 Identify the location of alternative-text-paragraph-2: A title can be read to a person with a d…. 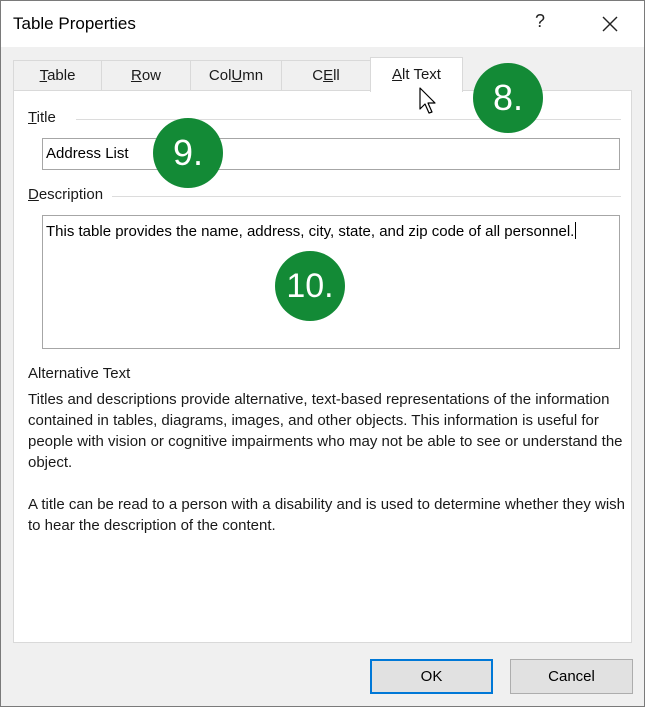
(327, 515).